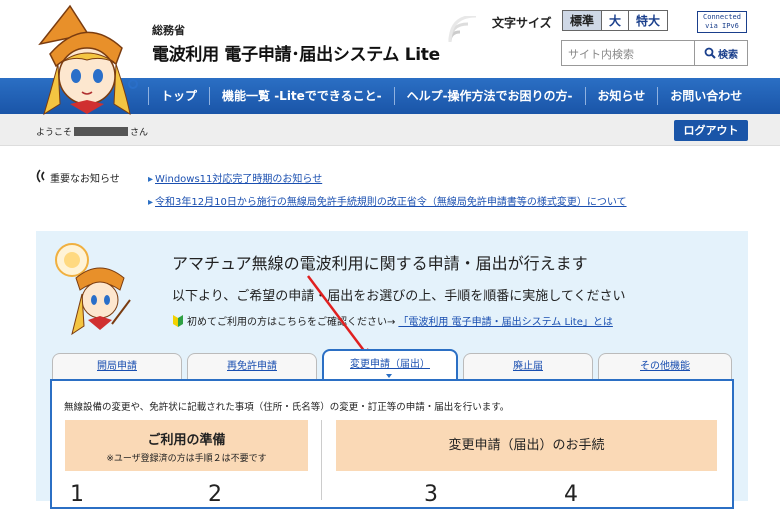 The image size is (780, 509). What do you see at coordinates (526, 445) in the screenshot?
I see `procedure-box: 変更申請（届出）のお手続` at bounding box center [526, 445].